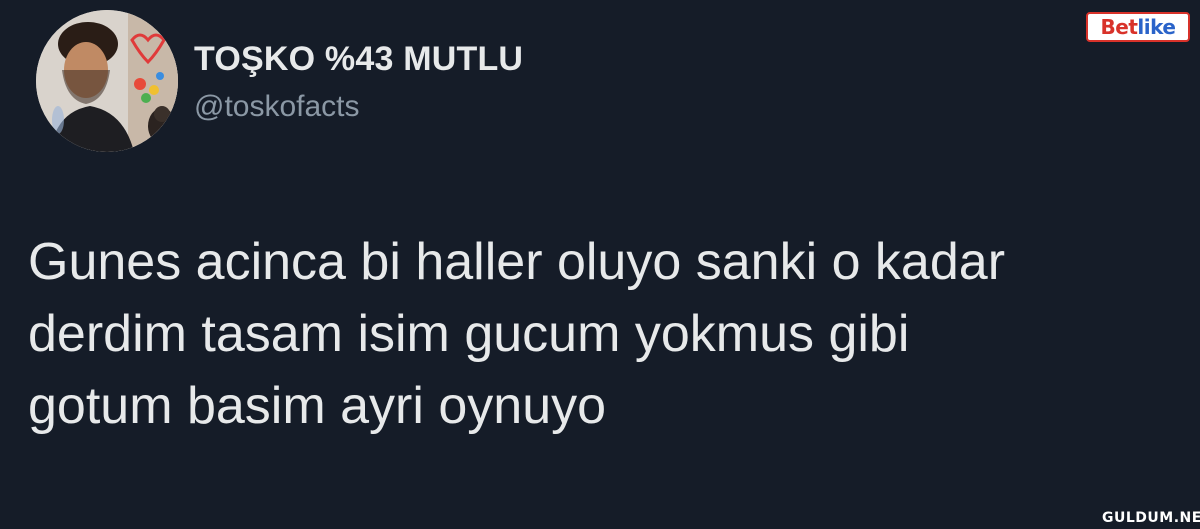 This screenshot has height=529, width=1200. What do you see at coordinates (1119, 27) in the screenshot?
I see `brand-logo-part1: Bet` at bounding box center [1119, 27].